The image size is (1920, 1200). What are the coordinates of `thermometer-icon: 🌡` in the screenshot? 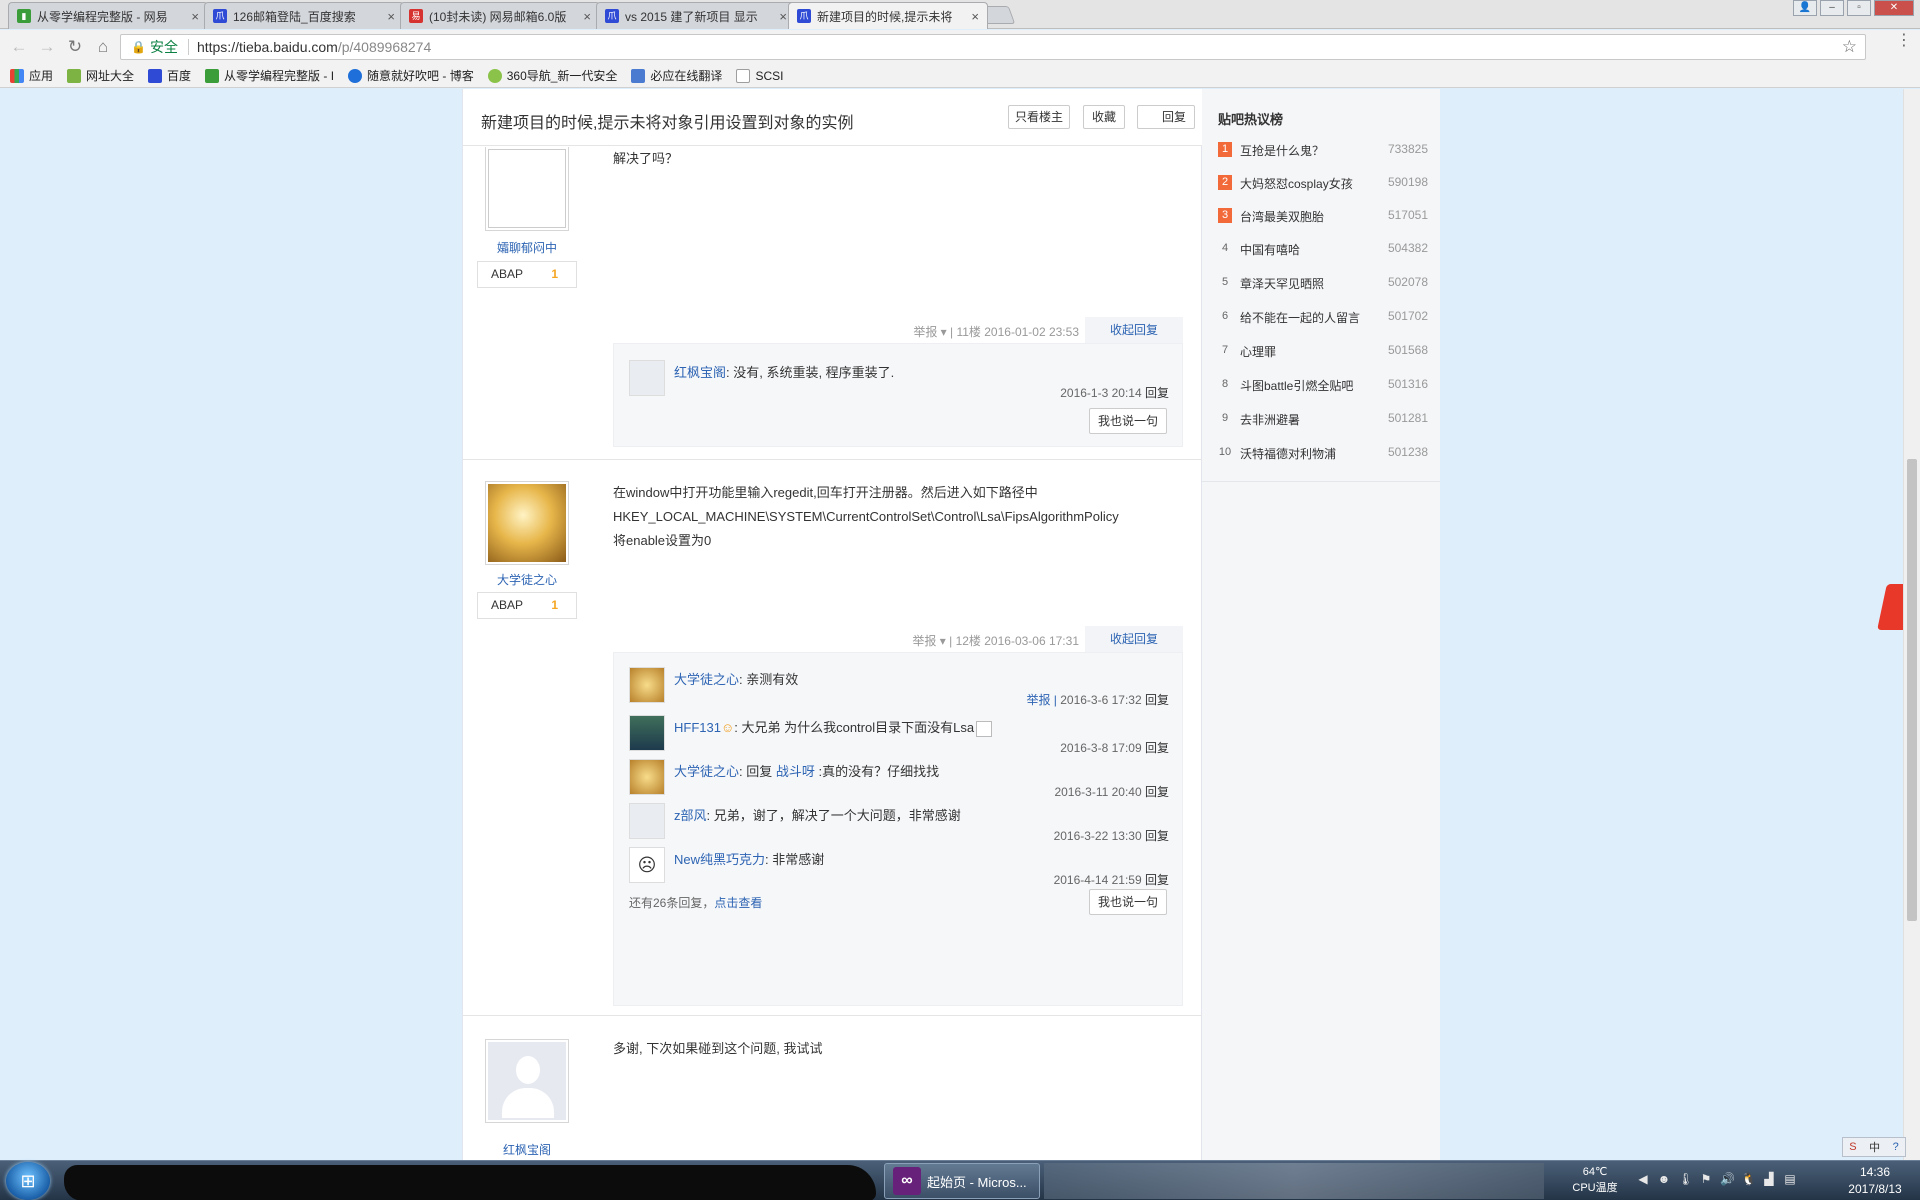 It's located at (1685, 1180).